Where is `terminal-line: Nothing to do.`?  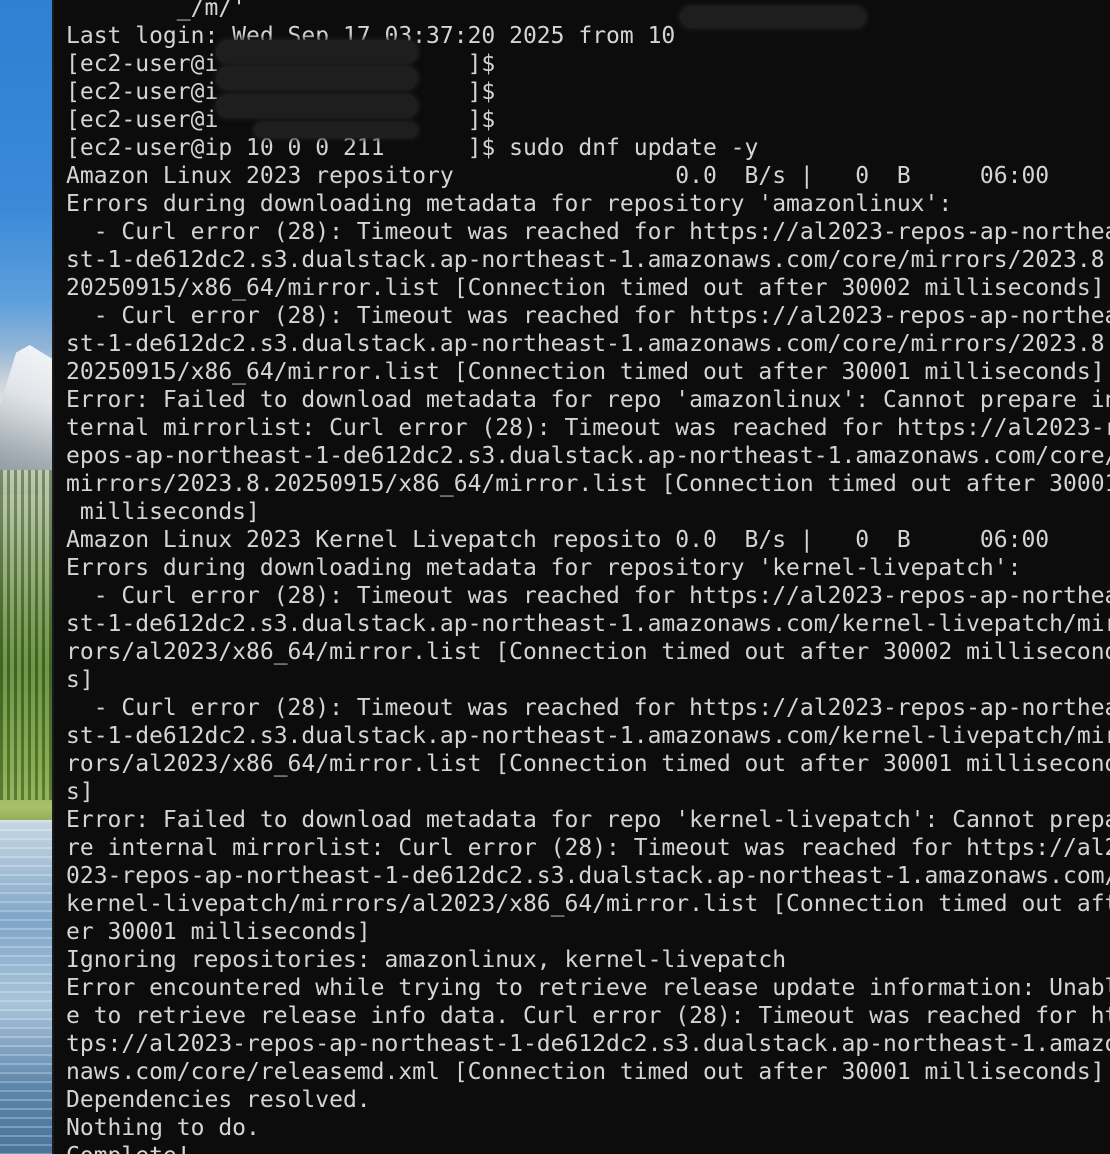
terminal-line: Nothing to do. is located at coordinates (163, 1128).